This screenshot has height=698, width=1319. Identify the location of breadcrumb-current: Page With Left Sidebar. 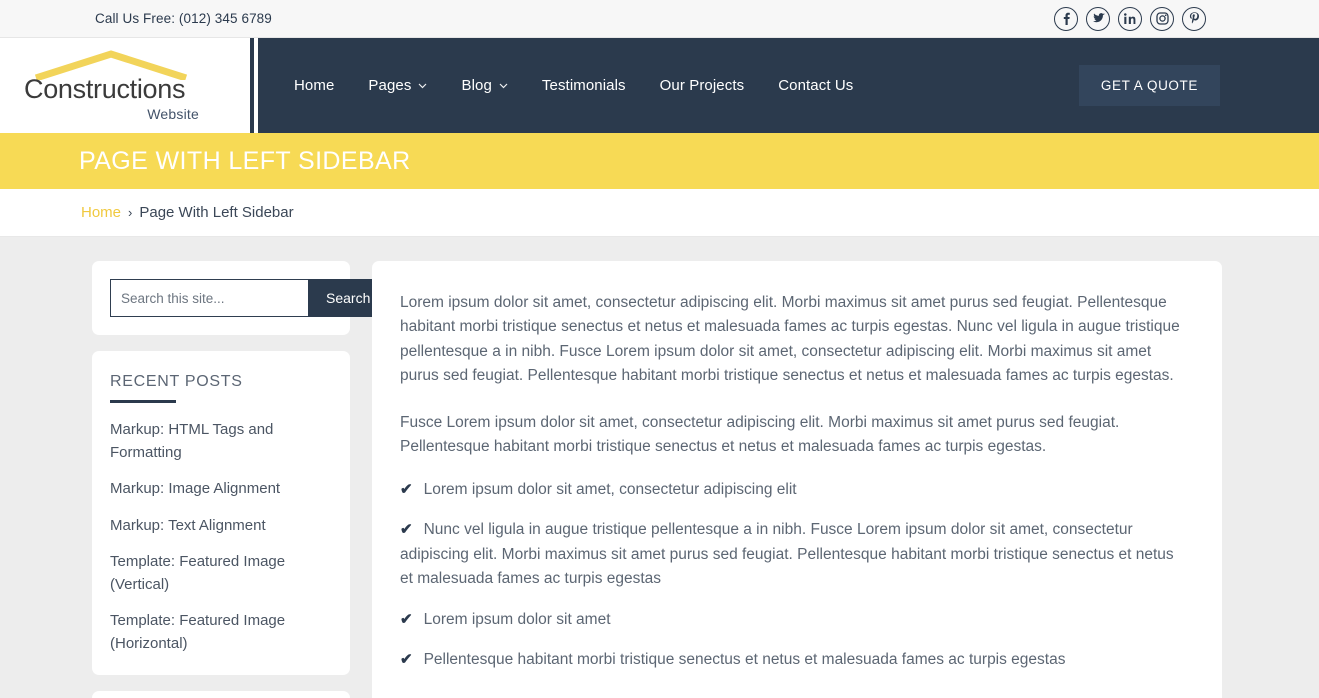
(216, 212).